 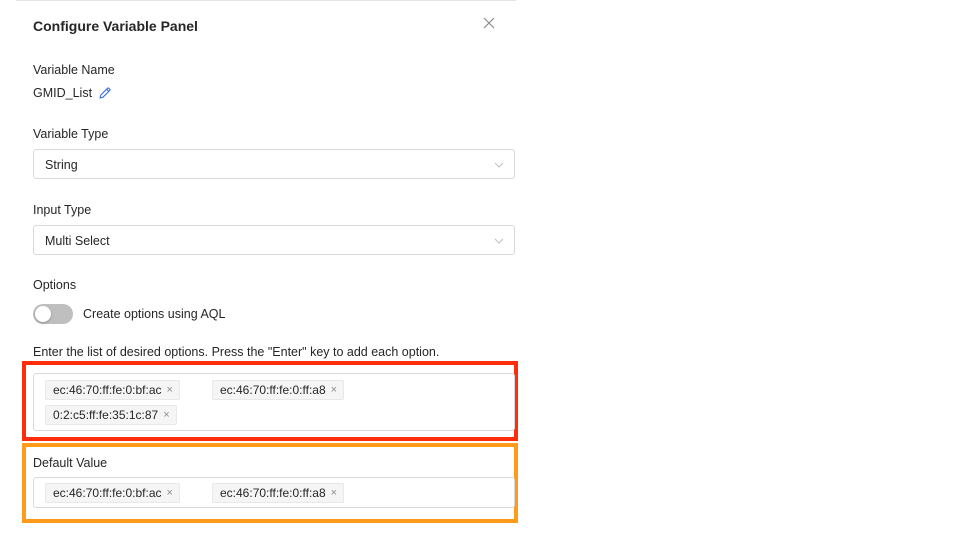 What do you see at coordinates (71, 134) in the screenshot?
I see `variable-type-label: Variable Type` at bounding box center [71, 134].